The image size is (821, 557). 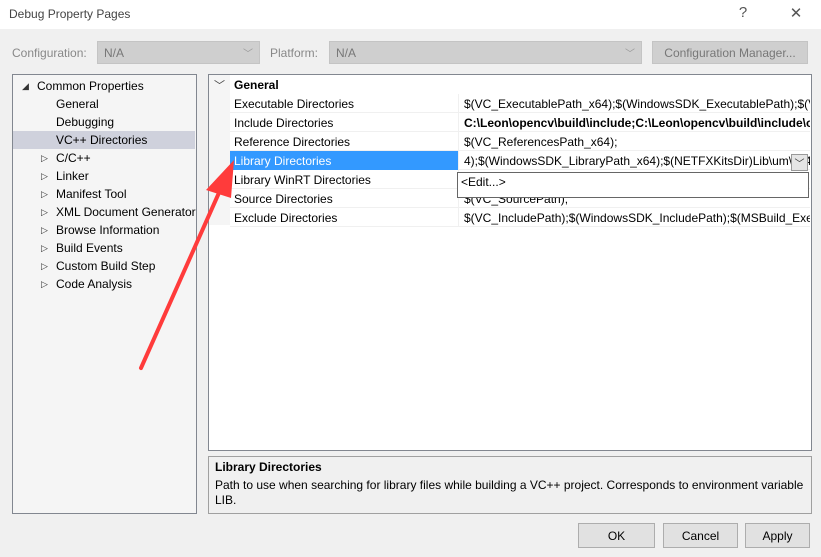 I want to click on arrow-shaft, so click(x=181, y=277).